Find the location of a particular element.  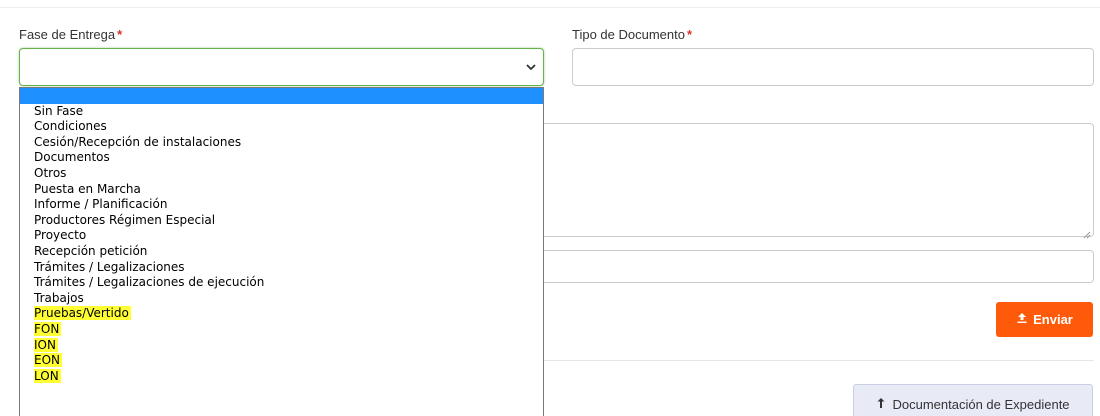

dropdown-option: Proyecto is located at coordinates (281, 236).